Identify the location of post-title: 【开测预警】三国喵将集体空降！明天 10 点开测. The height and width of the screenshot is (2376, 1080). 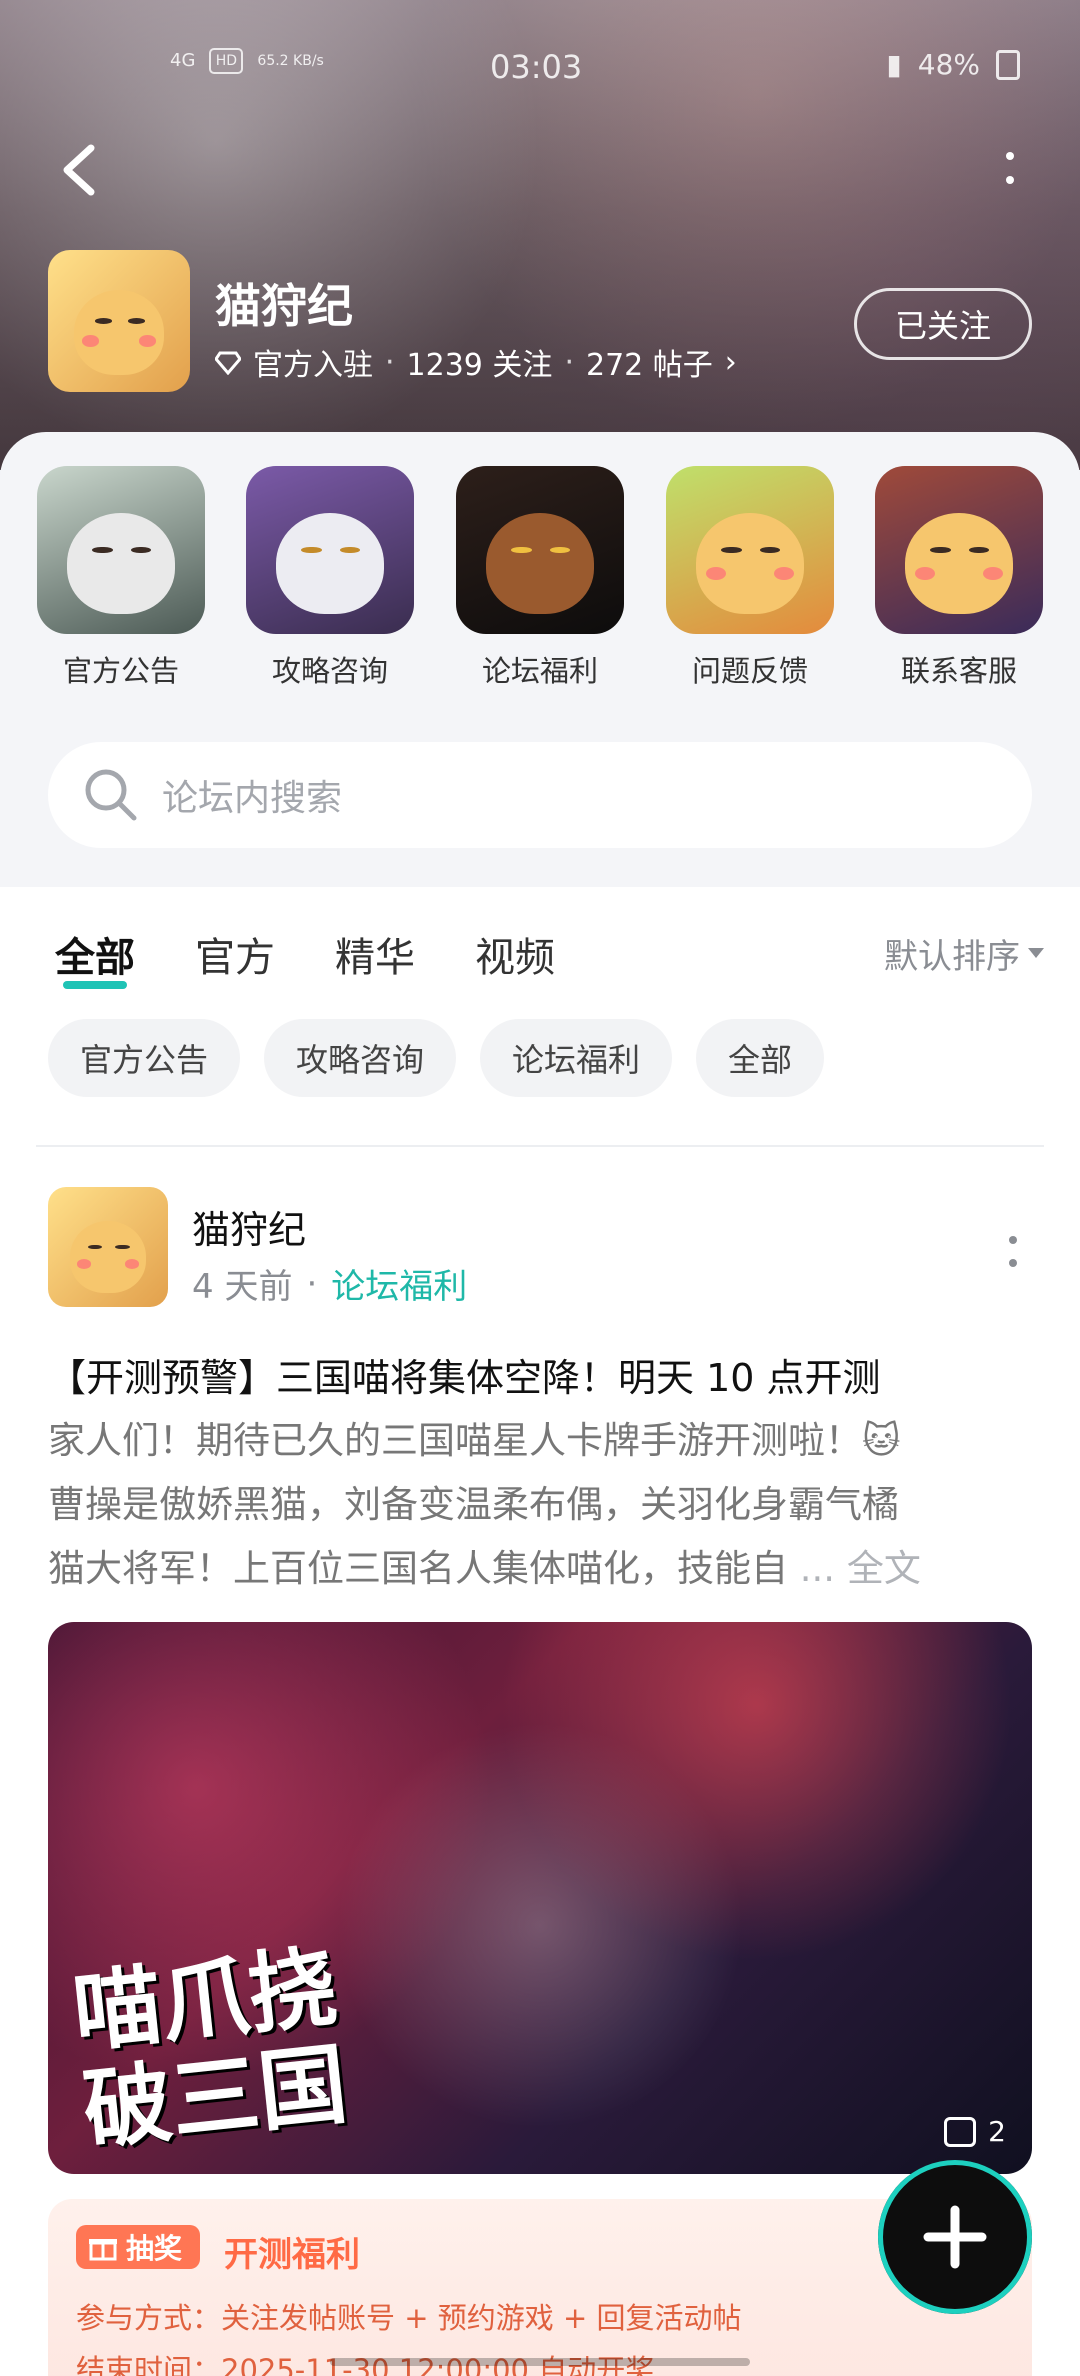
(464, 1374).